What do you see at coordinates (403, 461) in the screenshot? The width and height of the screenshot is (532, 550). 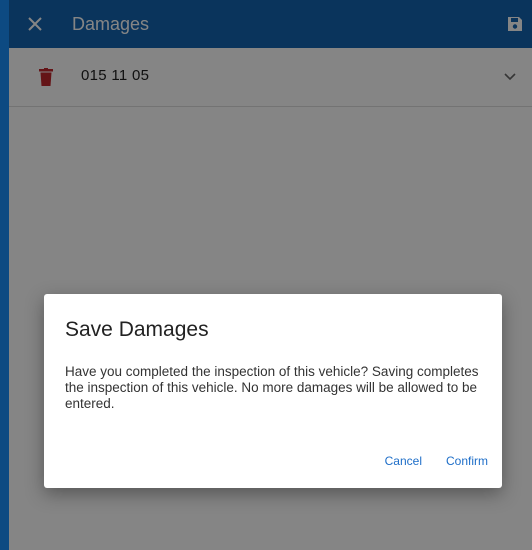 I see `cancel-button: Cancel` at bounding box center [403, 461].